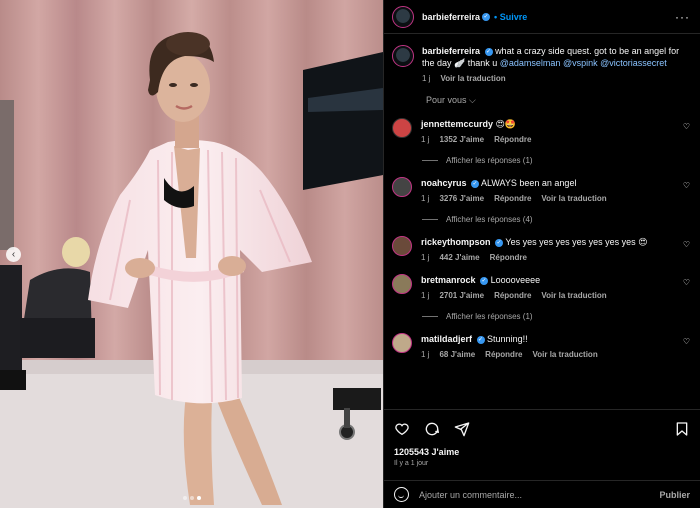  What do you see at coordinates (558, 100) in the screenshot?
I see `comment-sort-dropdown: Pour vous ⌵` at bounding box center [558, 100].